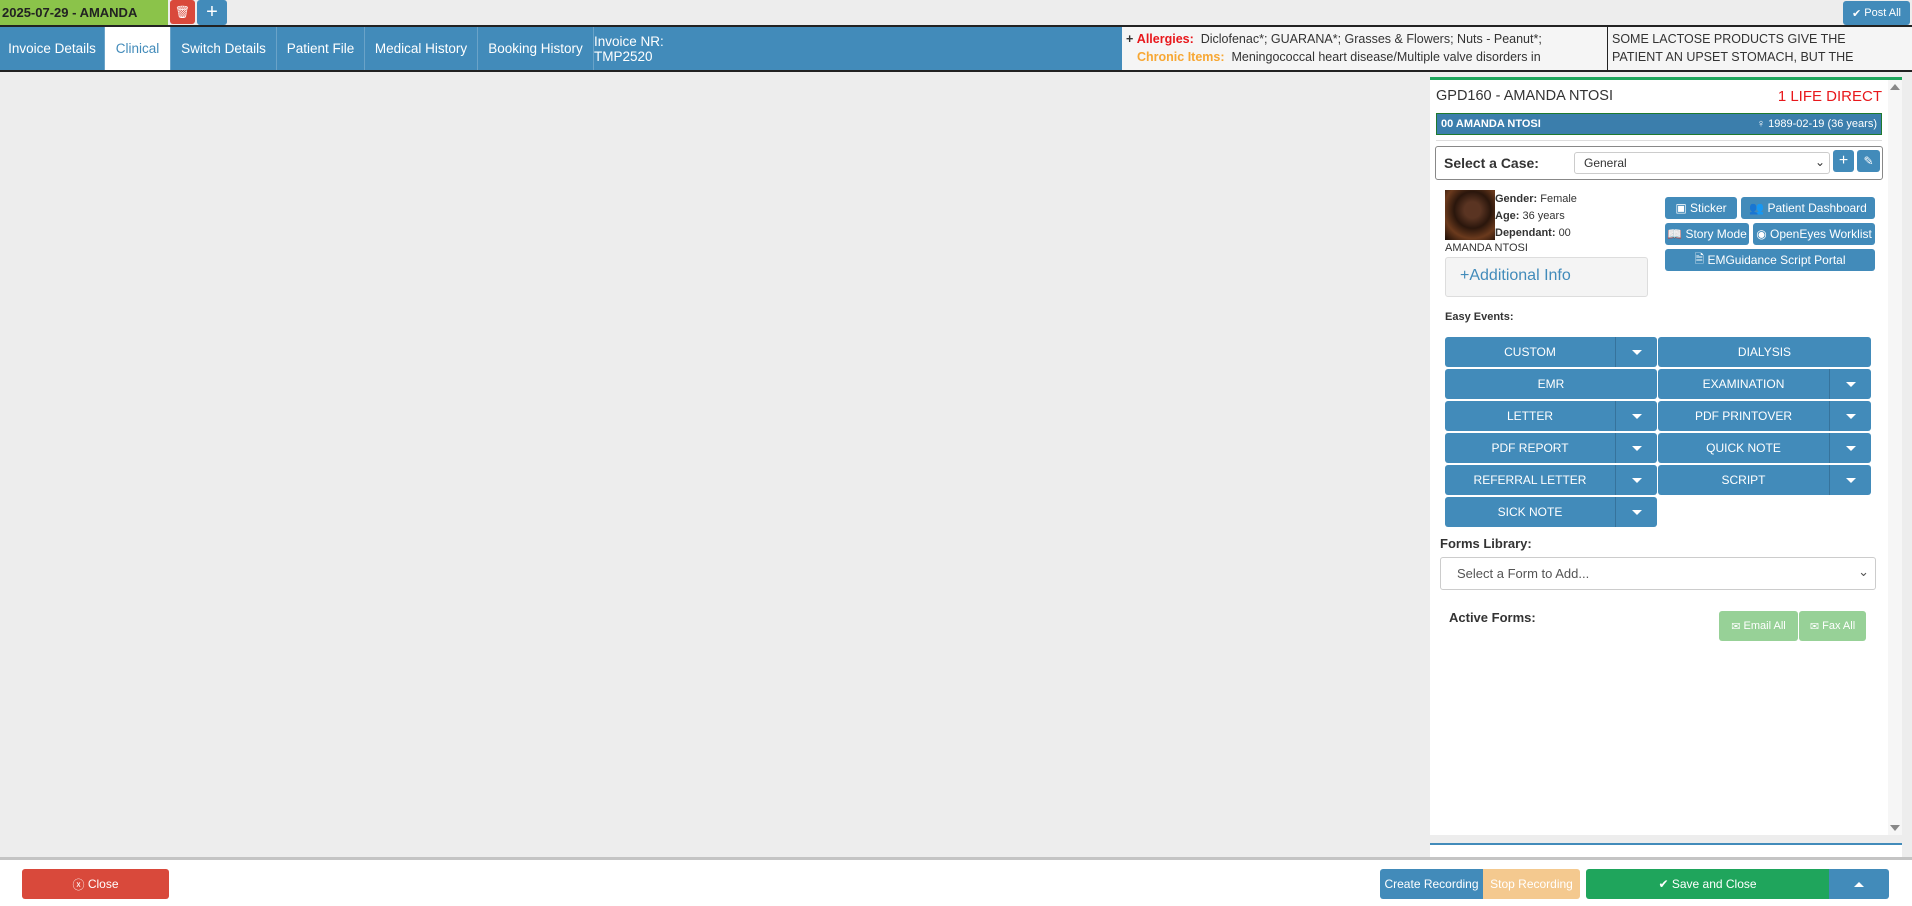 The width and height of the screenshot is (1912, 906). Describe the element at coordinates (1516, 199) in the screenshot. I see `gender-label: Gender:` at that location.